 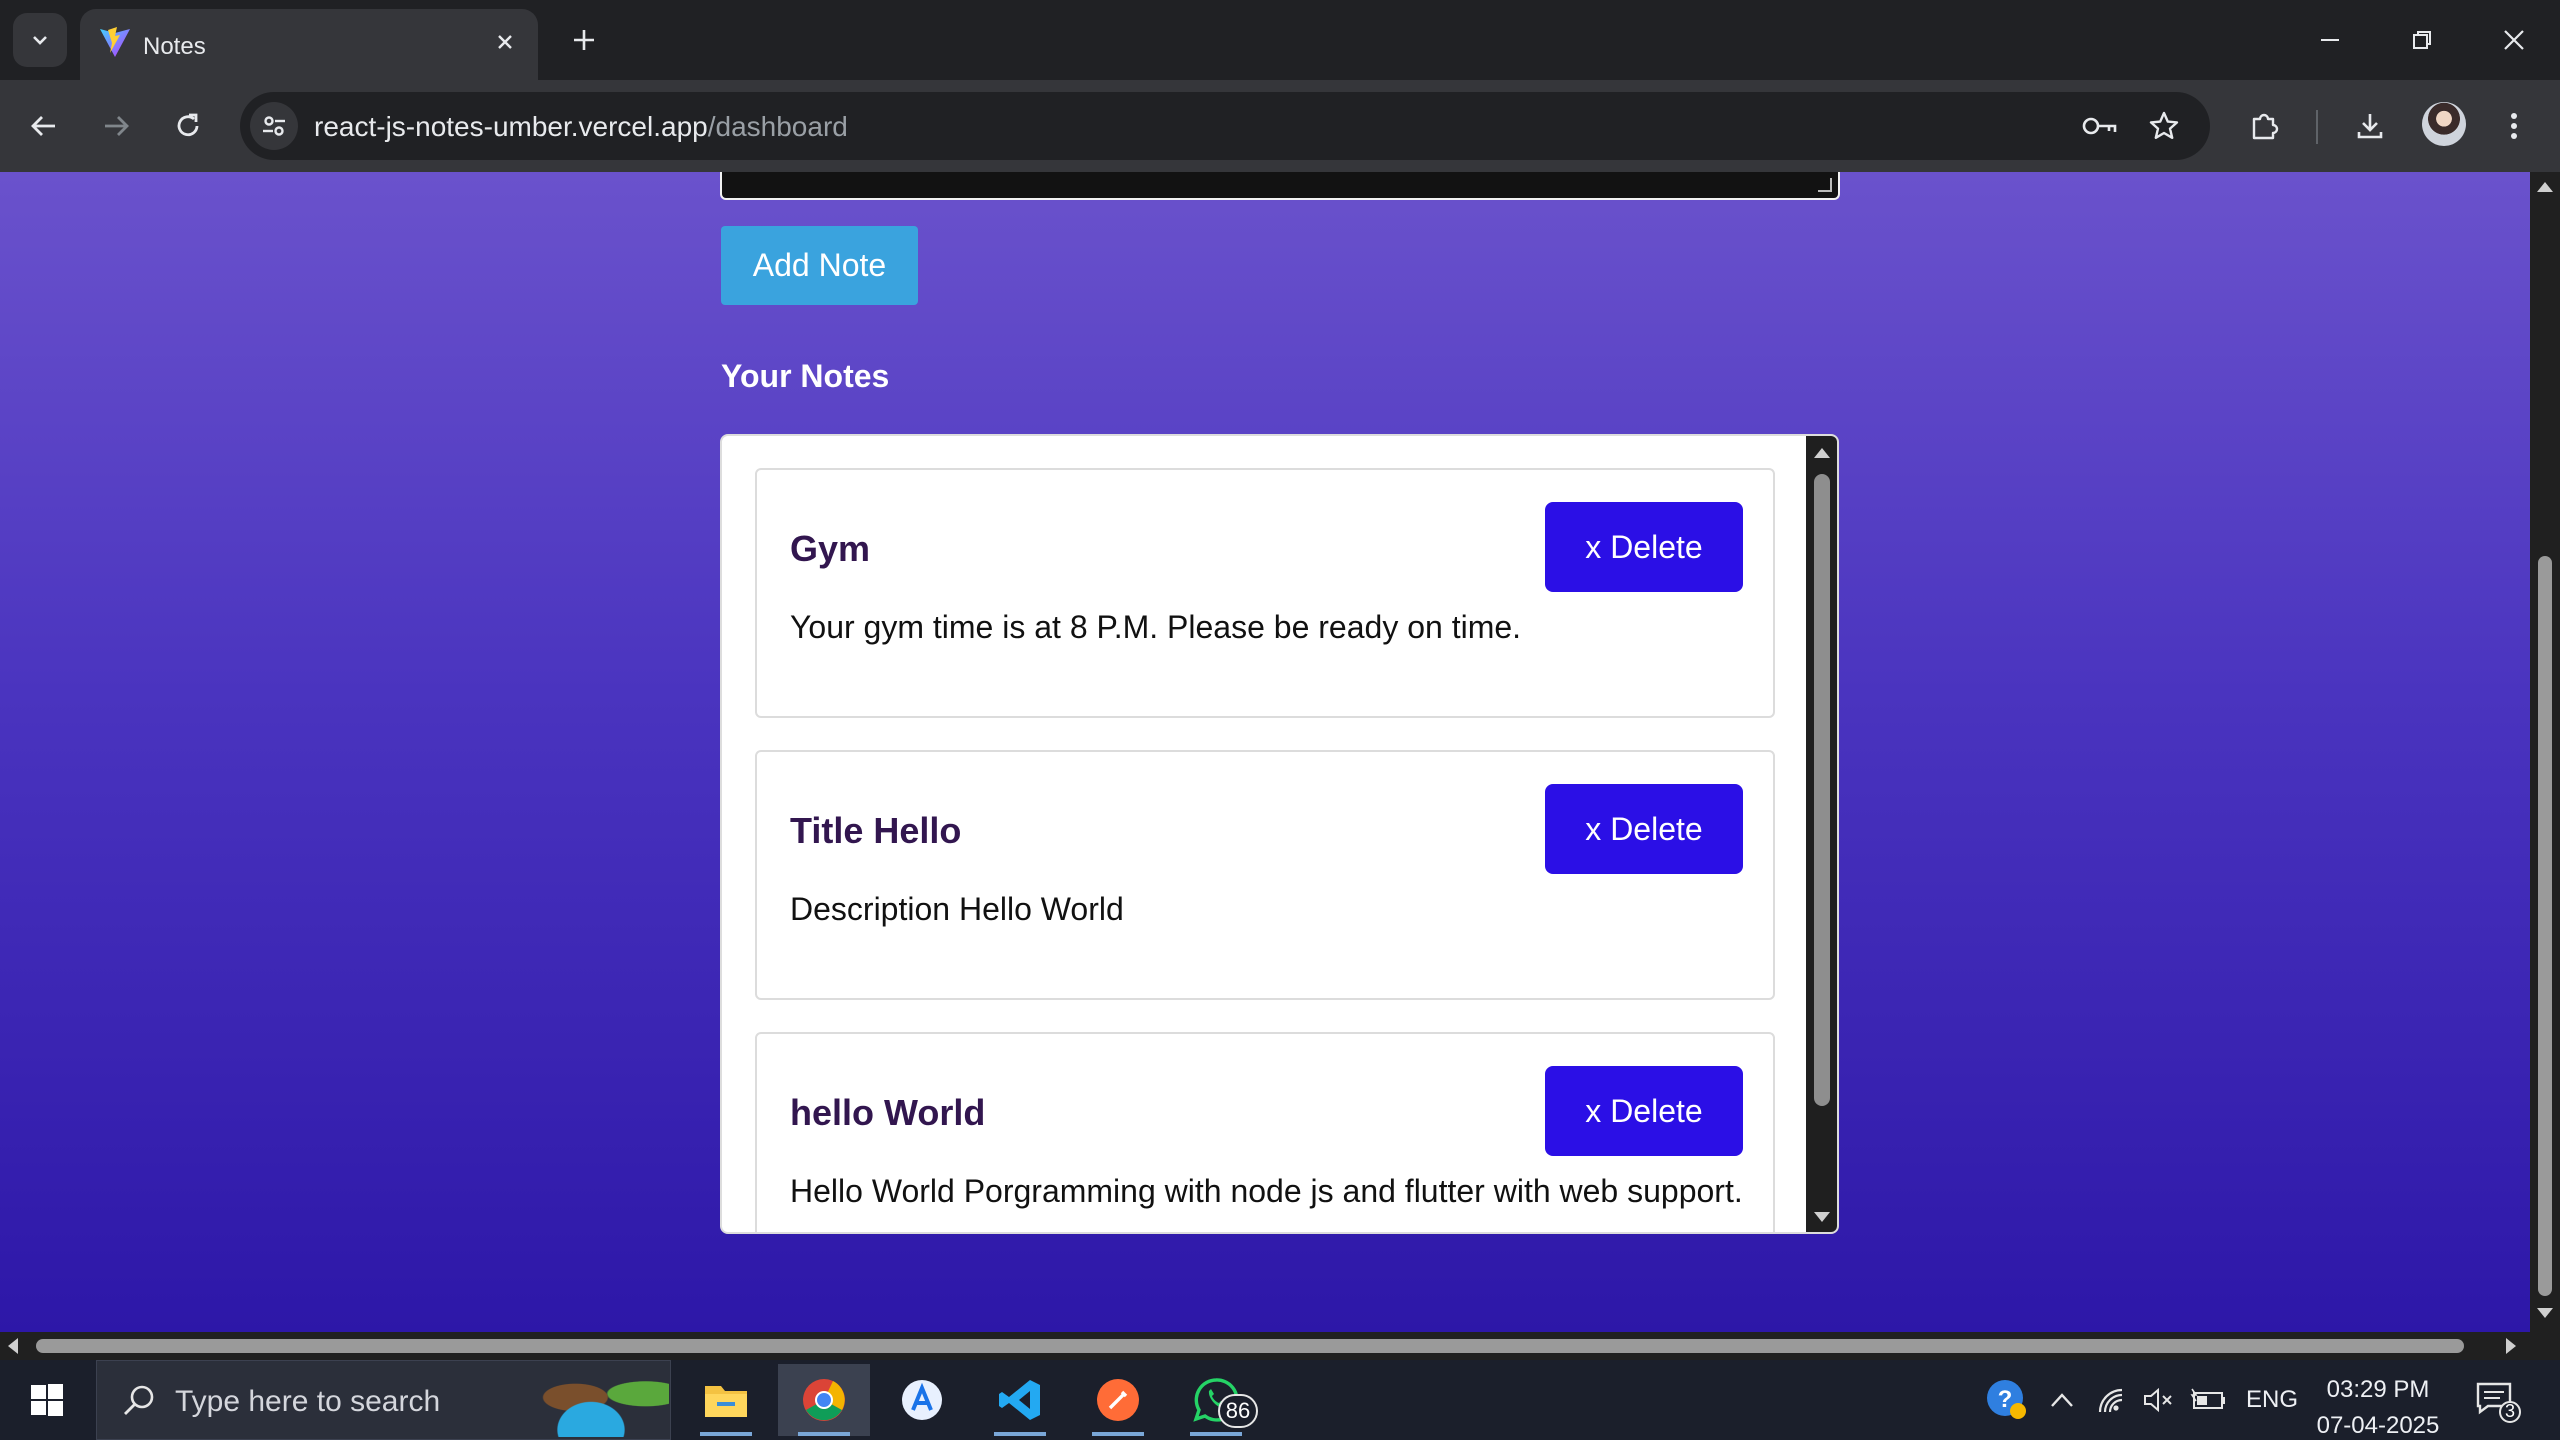 What do you see at coordinates (1822, 790) in the screenshot?
I see `notes-scrollbar-thumb` at bounding box center [1822, 790].